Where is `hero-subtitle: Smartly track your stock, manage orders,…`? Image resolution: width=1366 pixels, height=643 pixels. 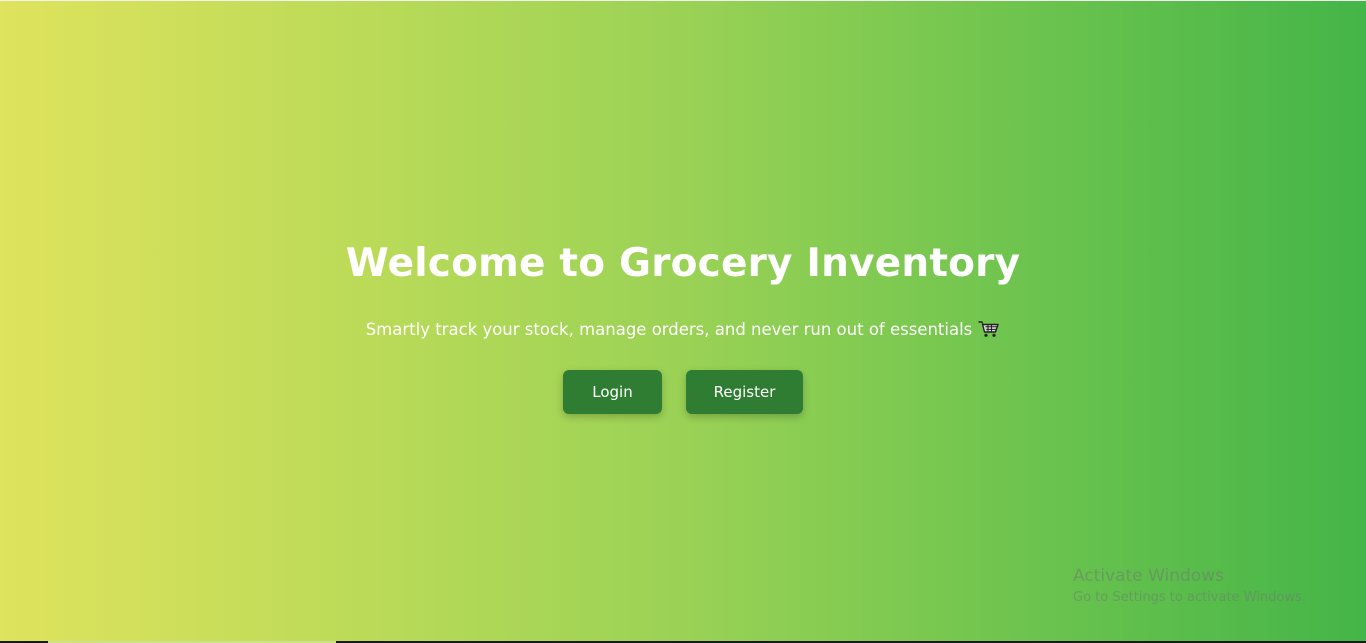 hero-subtitle: Smartly track your stock, manage orders,… is located at coordinates (683, 330).